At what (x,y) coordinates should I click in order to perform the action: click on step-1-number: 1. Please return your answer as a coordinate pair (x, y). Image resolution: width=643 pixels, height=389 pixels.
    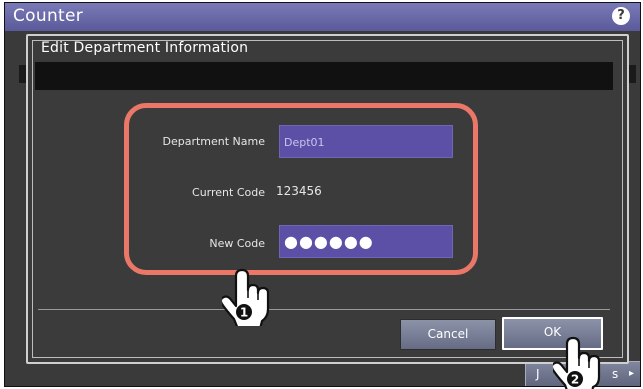
    Looking at the image, I should click on (244, 313).